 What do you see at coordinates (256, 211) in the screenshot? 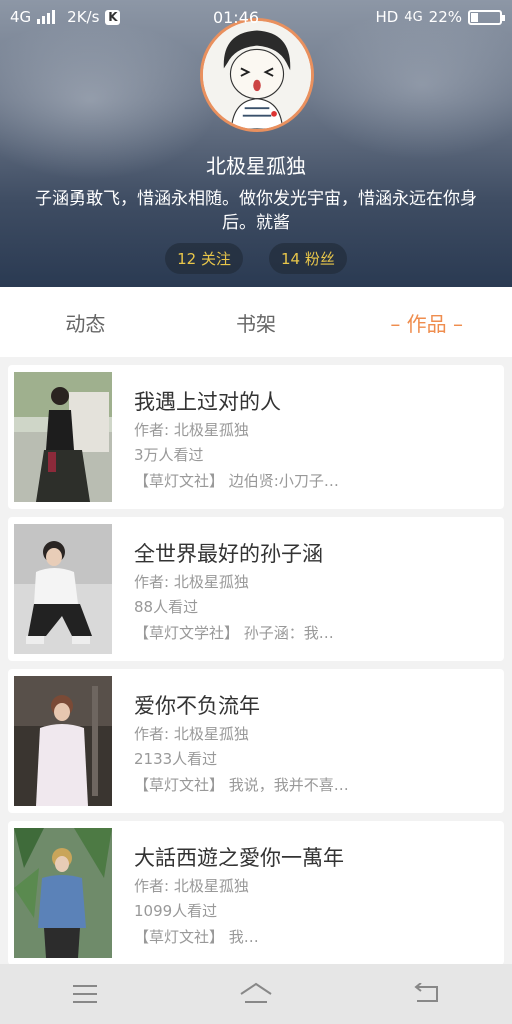
I see `bio-text: 子涵勇敢飞，惜涵永相随。做你发光宇宙，惜涵永远在你身后。就酱` at bounding box center [256, 211].